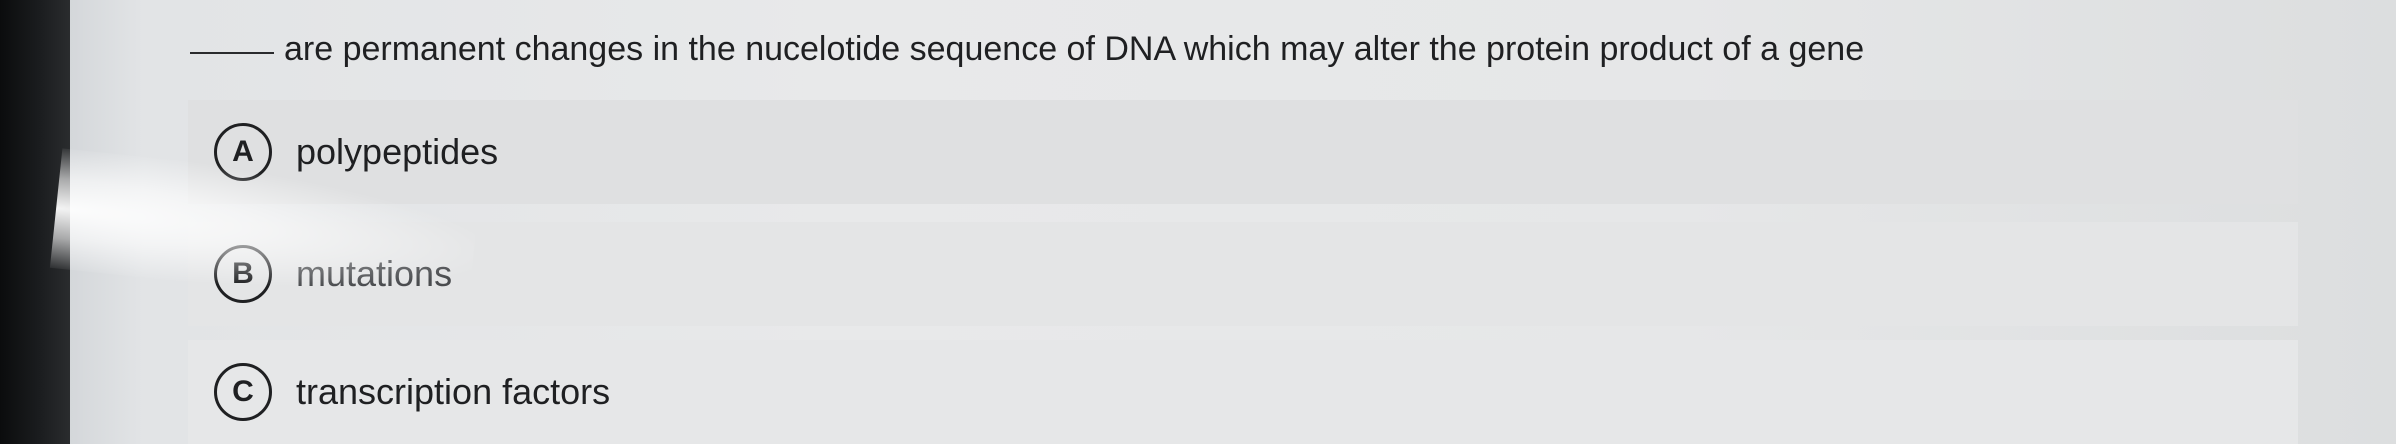 The width and height of the screenshot is (2396, 444). What do you see at coordinates (232, 53) in the screenshot?
I see `answer-blank` at bounding box center [232, 53].